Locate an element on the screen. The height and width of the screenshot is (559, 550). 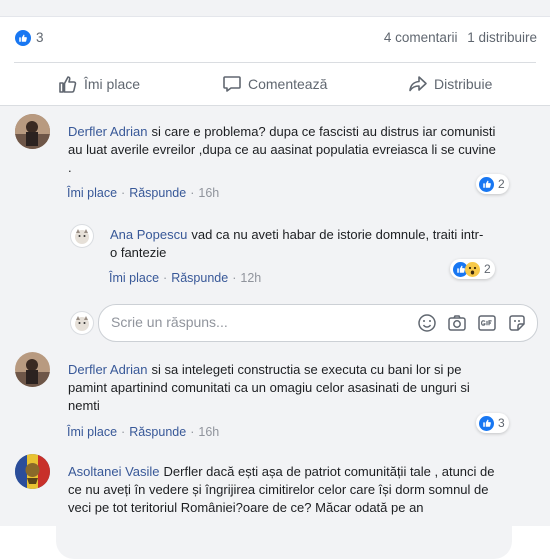
like-button: Îmi place is located at coordinates (99, 84).